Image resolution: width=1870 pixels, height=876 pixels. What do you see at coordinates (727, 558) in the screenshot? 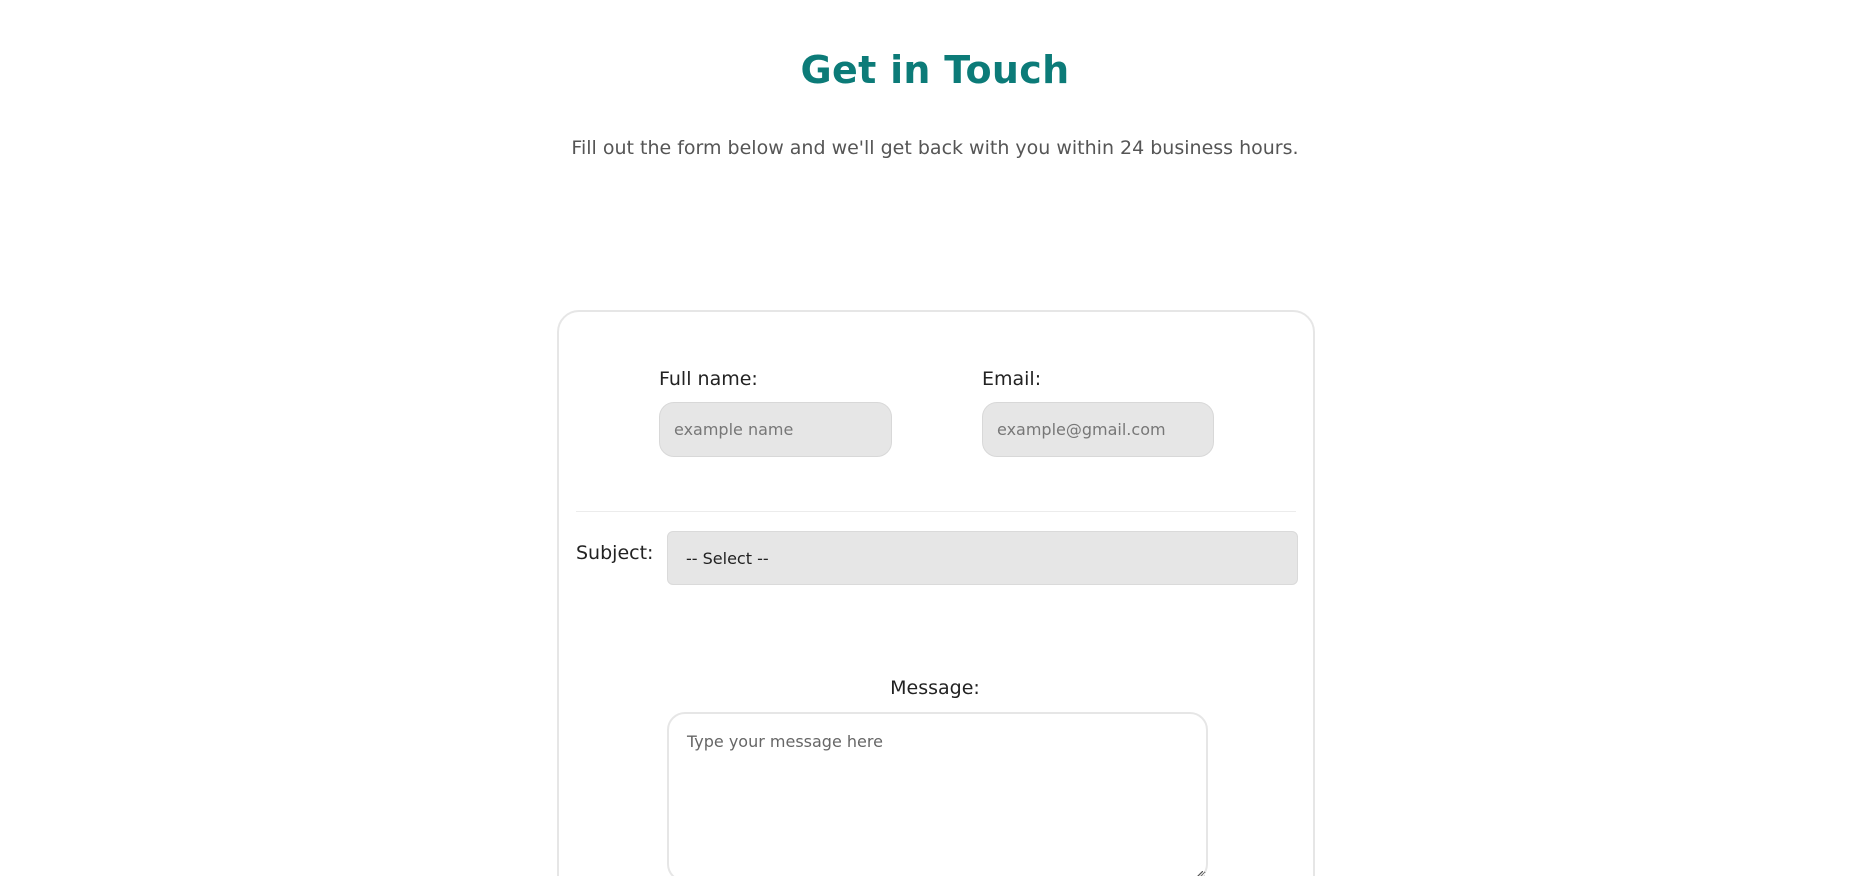
I see `subject-select-value: -- Select --` at bounding box center [727, 558].